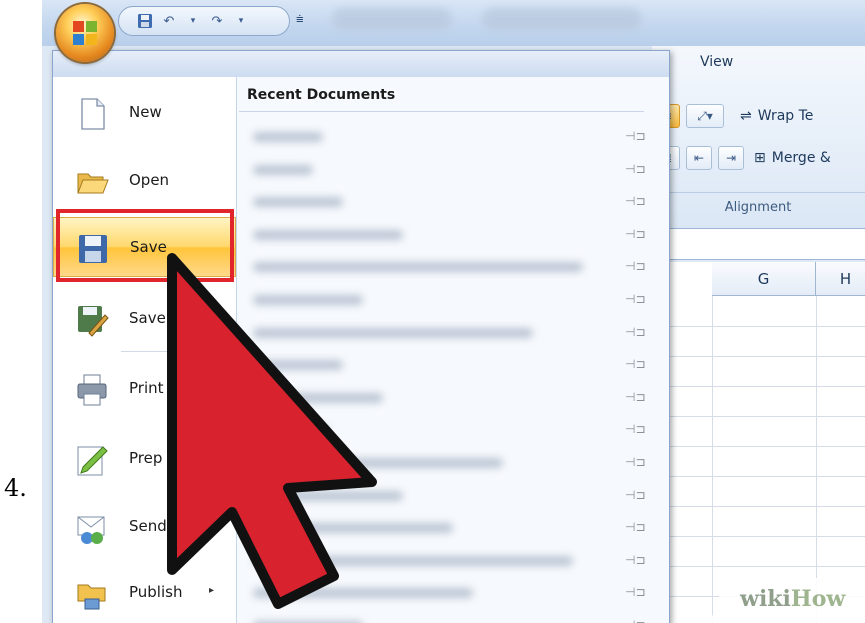 The width and height of the screenshot is (865, 623). What do you see at coordinates (146, 458) in the screenshot?
I see `menu-item-prepare-label: Prep` at bounding box center [146, 458].